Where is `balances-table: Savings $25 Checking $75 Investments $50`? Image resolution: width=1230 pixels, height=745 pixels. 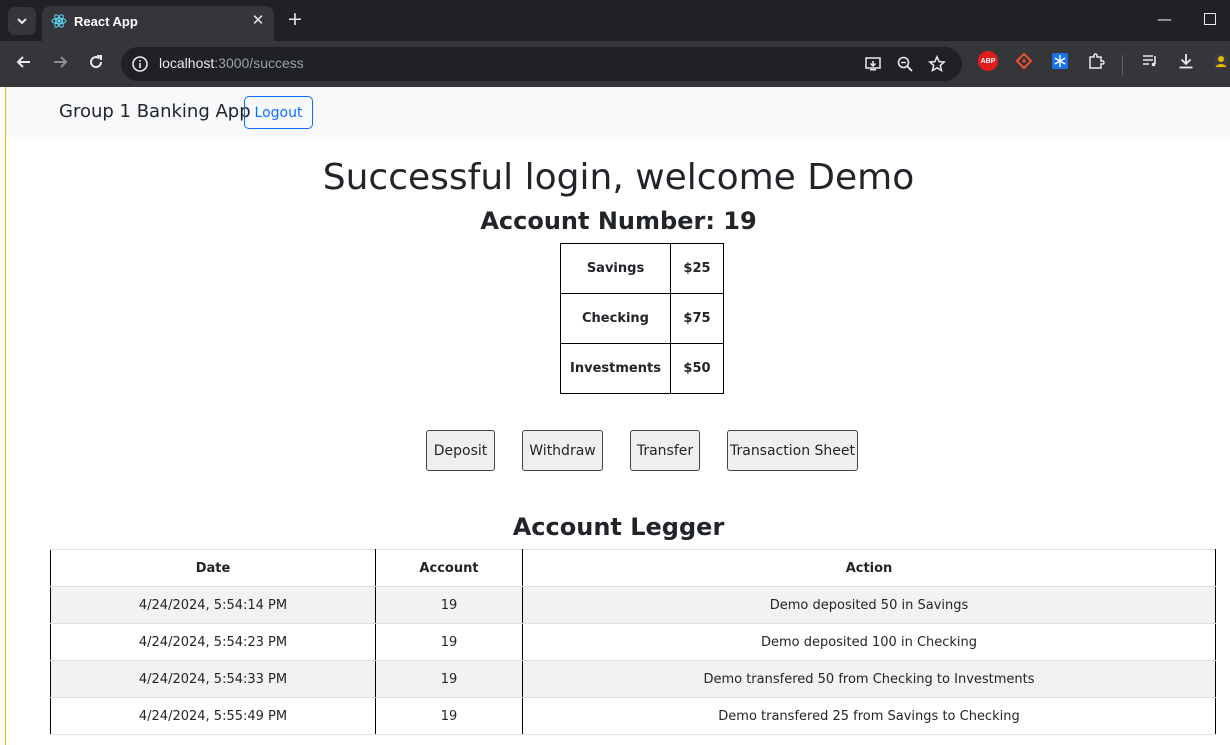 balances-table: Savings $25 Checking $75 Investments $50 is located at coordinates (642, 318).